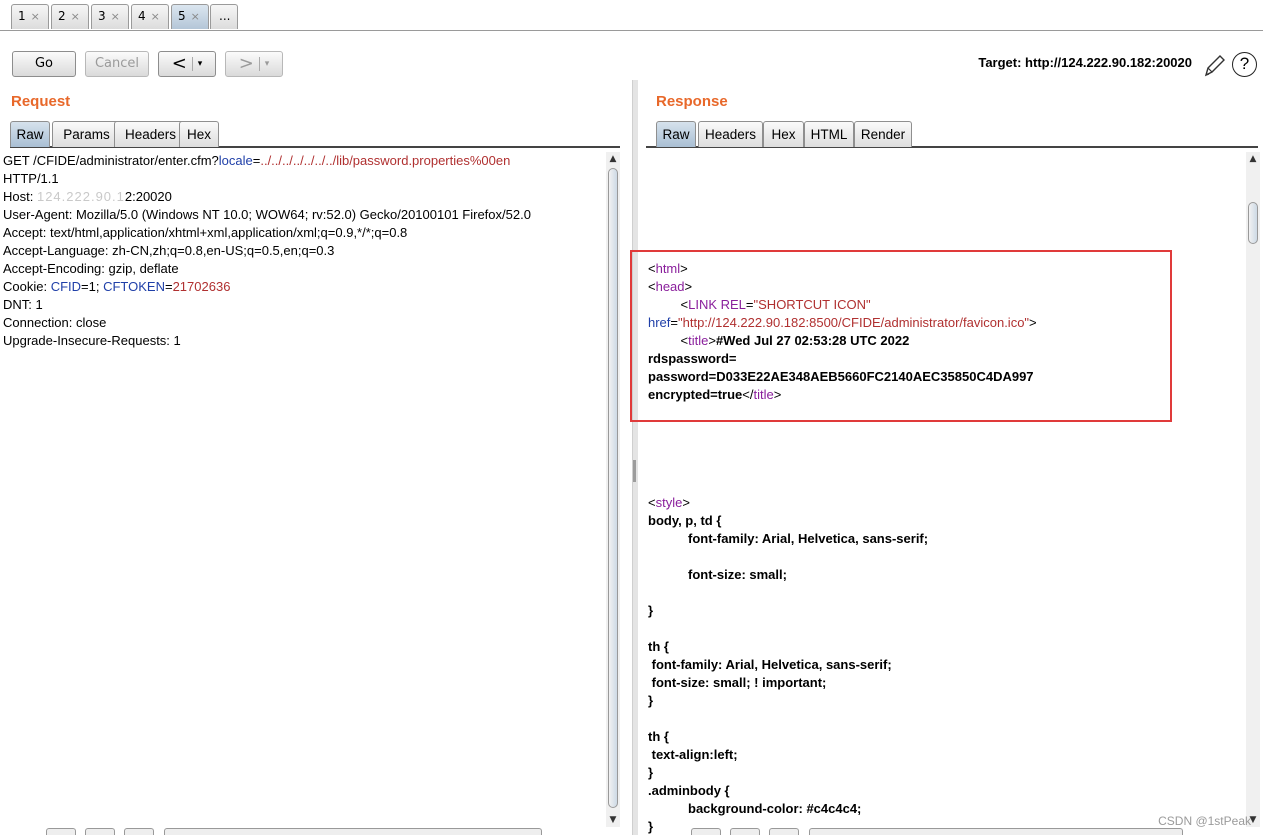  I want to click on tab-2: 2 ×, so click(70, 16).